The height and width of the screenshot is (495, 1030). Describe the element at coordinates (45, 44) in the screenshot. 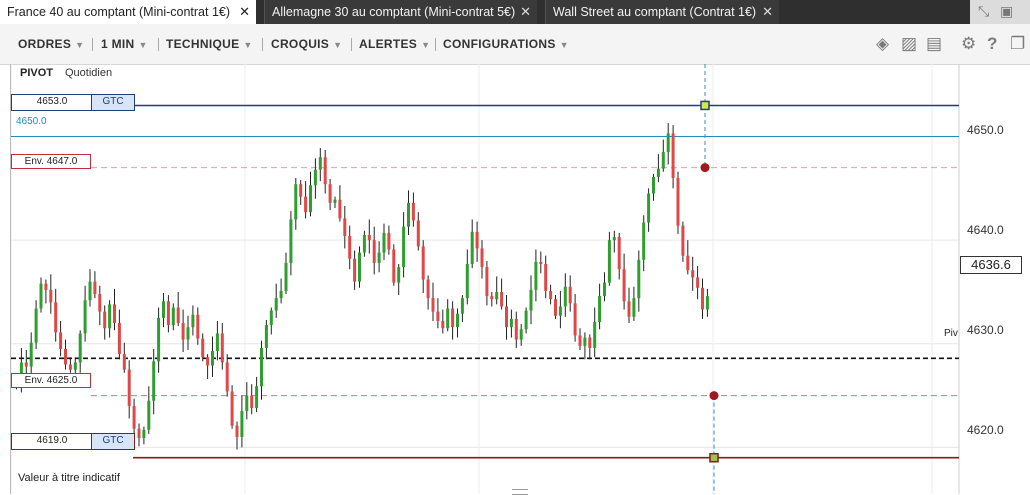

I see `menu-label: ORDRES` at that location.